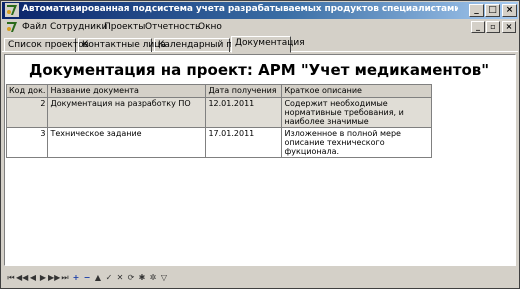  I want to click on cell-date: 12.01.2011, so click(244, 112).